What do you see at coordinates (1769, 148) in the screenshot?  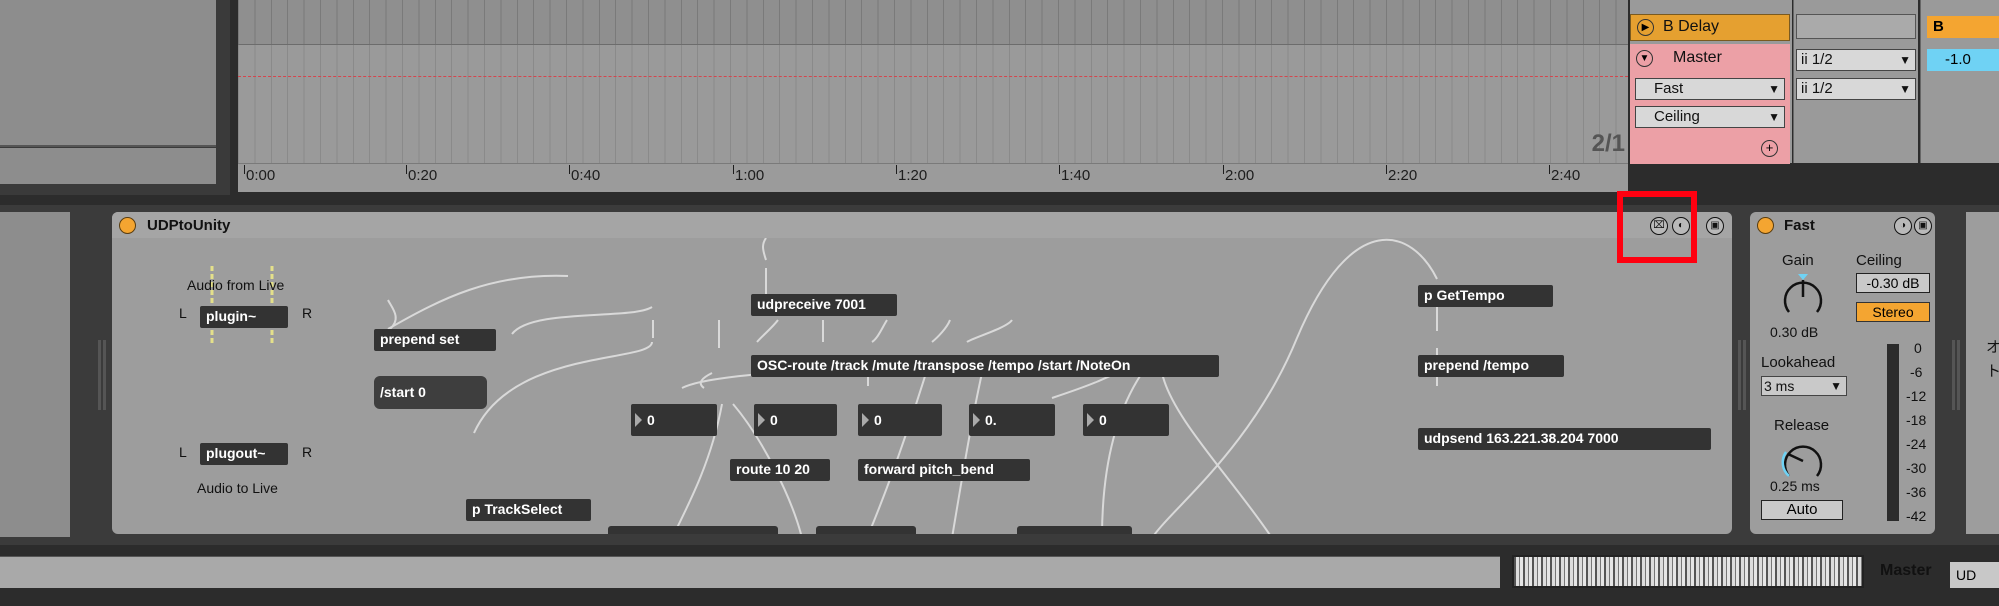 I see `add-icon: +` at bounding box center [1769, 148].